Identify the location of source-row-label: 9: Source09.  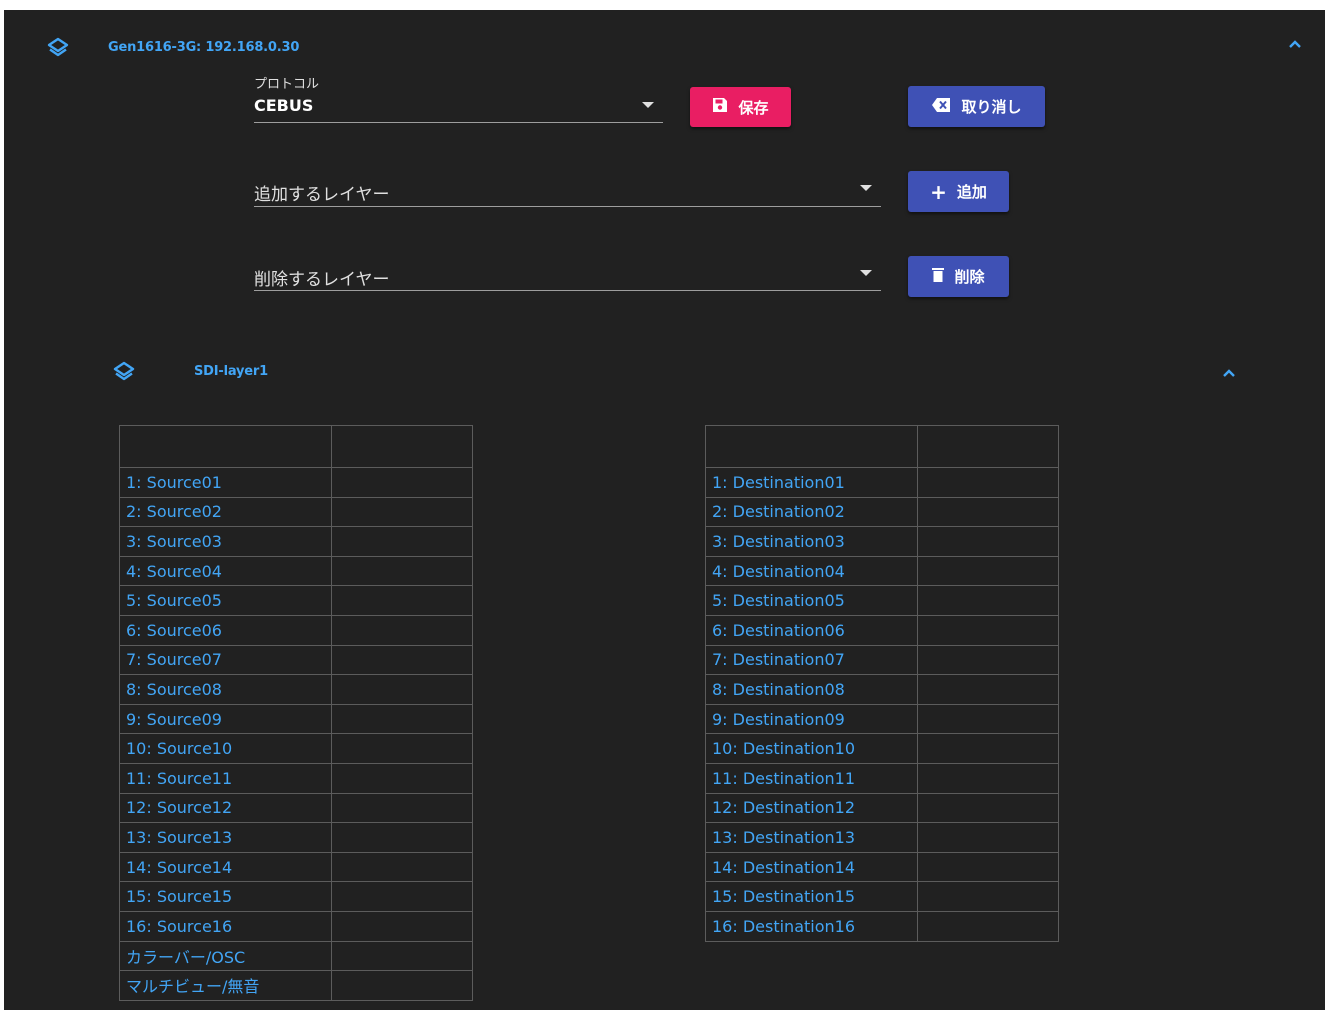
(225, 719).